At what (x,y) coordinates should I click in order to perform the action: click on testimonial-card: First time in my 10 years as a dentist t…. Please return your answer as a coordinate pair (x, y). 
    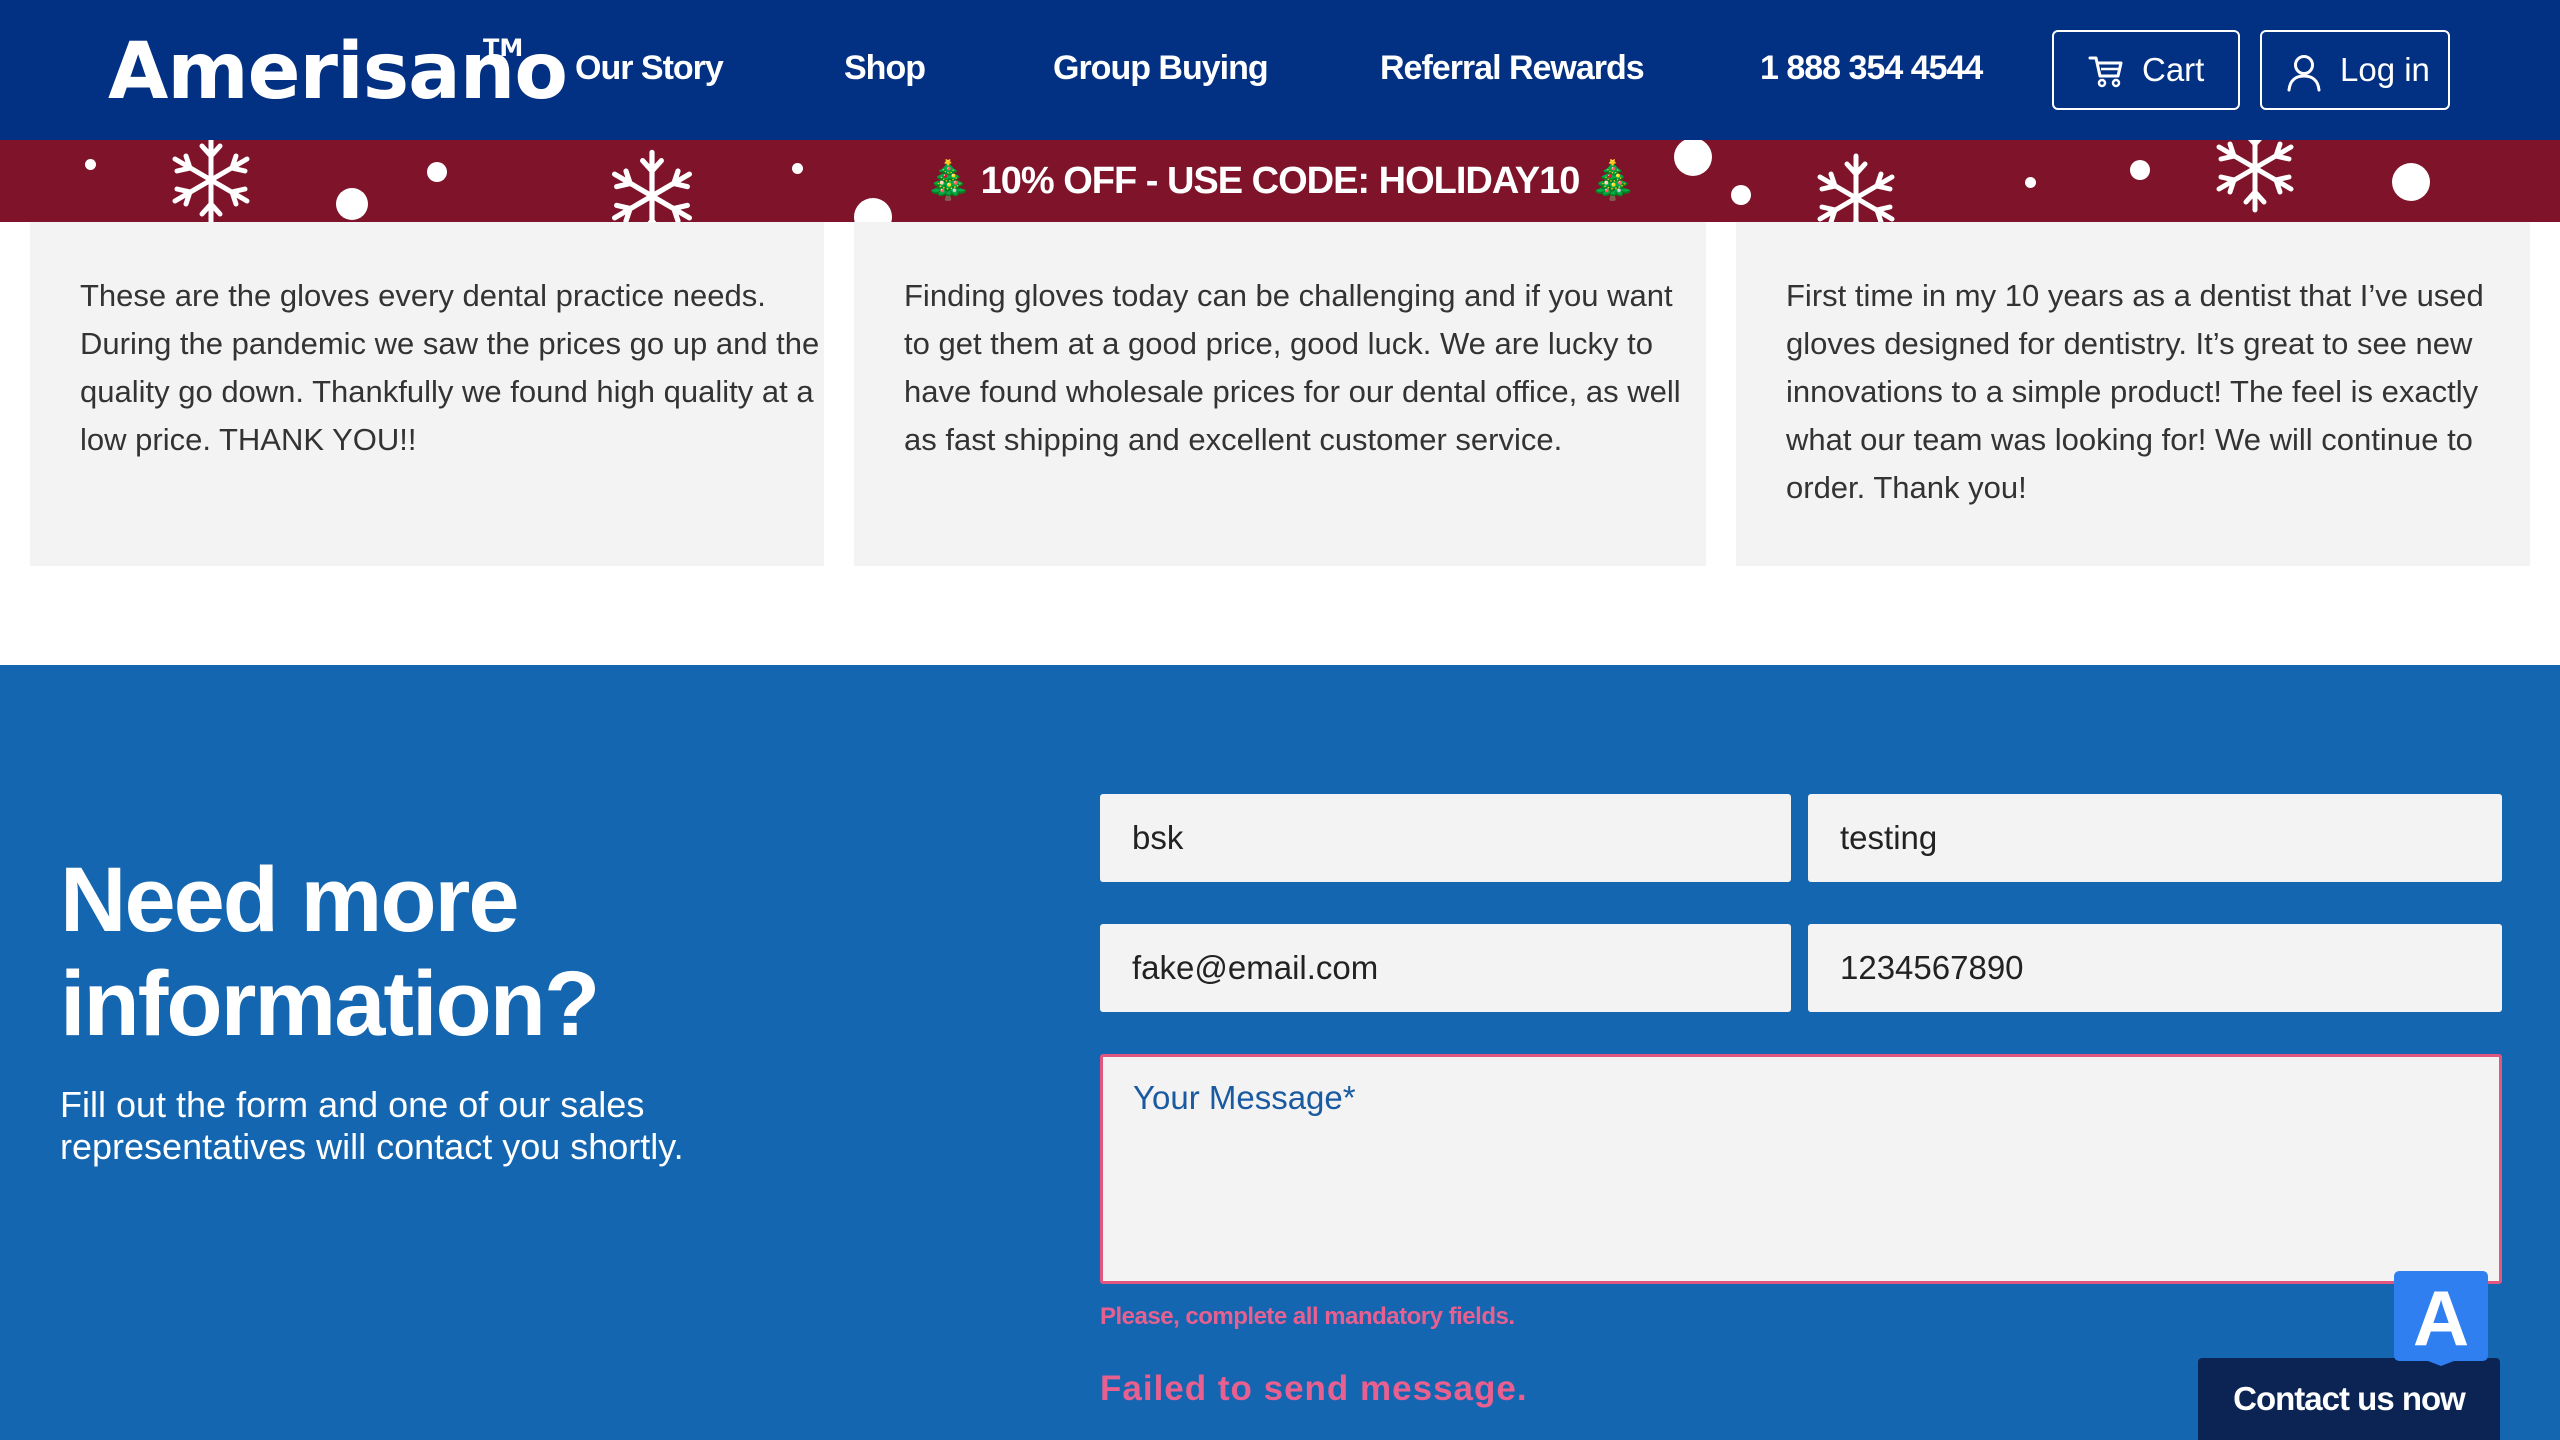
    Looking at the image, I should click on (2133, 394).